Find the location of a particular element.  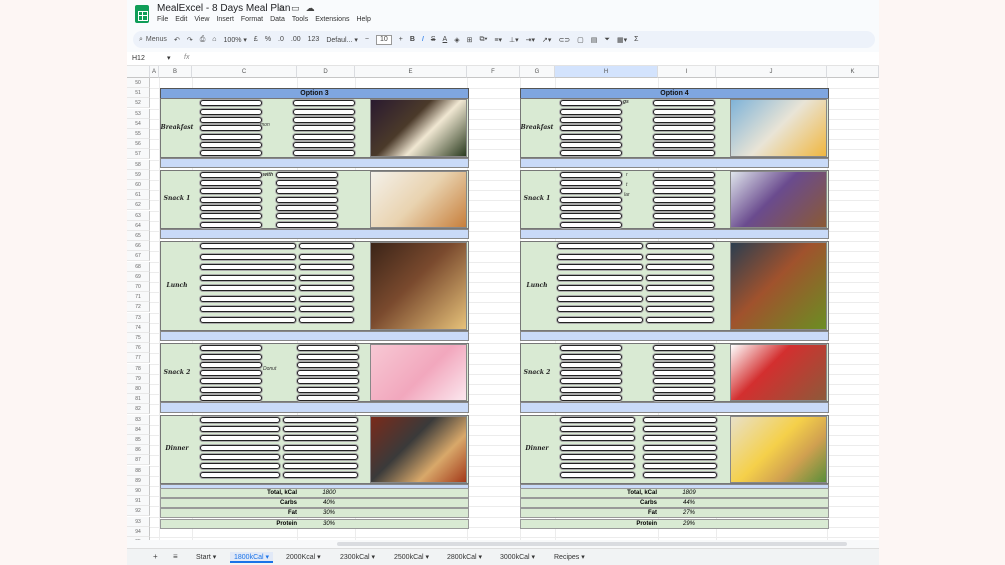

percent-button: % is located at coordinates (268, 39).